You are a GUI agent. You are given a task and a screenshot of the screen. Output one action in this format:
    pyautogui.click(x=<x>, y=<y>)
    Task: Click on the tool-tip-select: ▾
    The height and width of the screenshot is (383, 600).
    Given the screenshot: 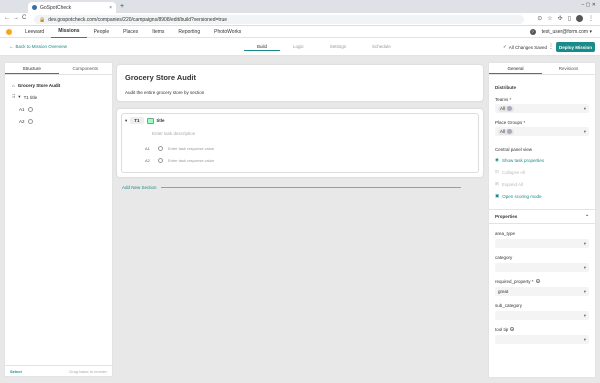 What is the action you would take?
    pyautogui.click(x=542, y=339)
    